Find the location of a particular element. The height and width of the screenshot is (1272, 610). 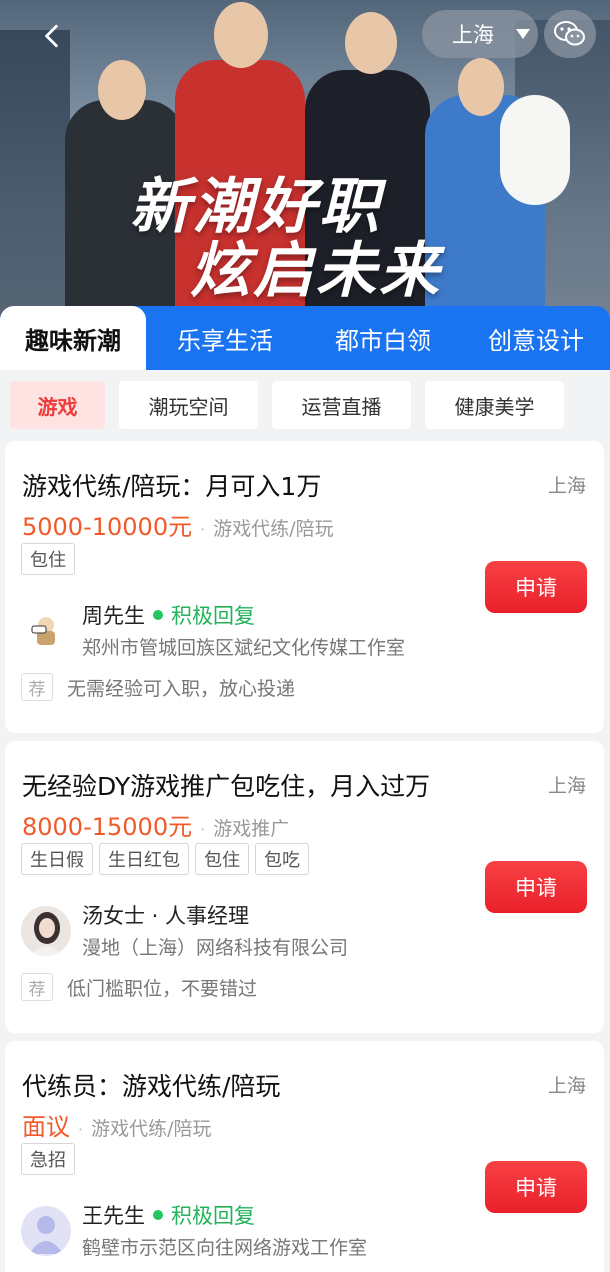

city-label: 上海 is located at coordinates (473, 35).